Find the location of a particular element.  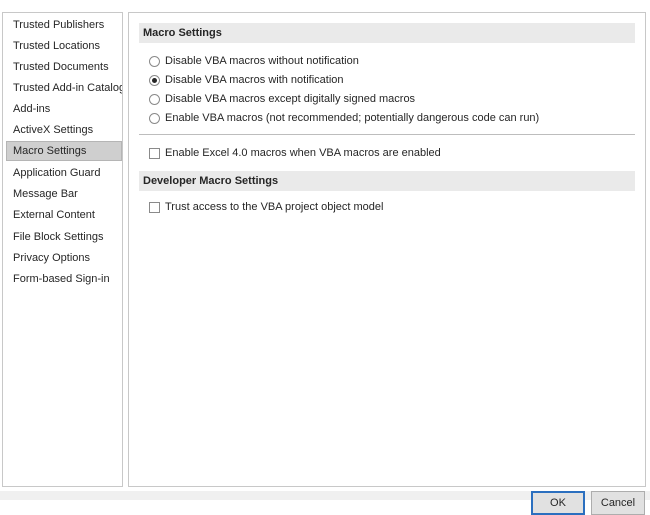

sidebar-item-trusted-locations: Trusted Locations is located at coordinates (64, 46).